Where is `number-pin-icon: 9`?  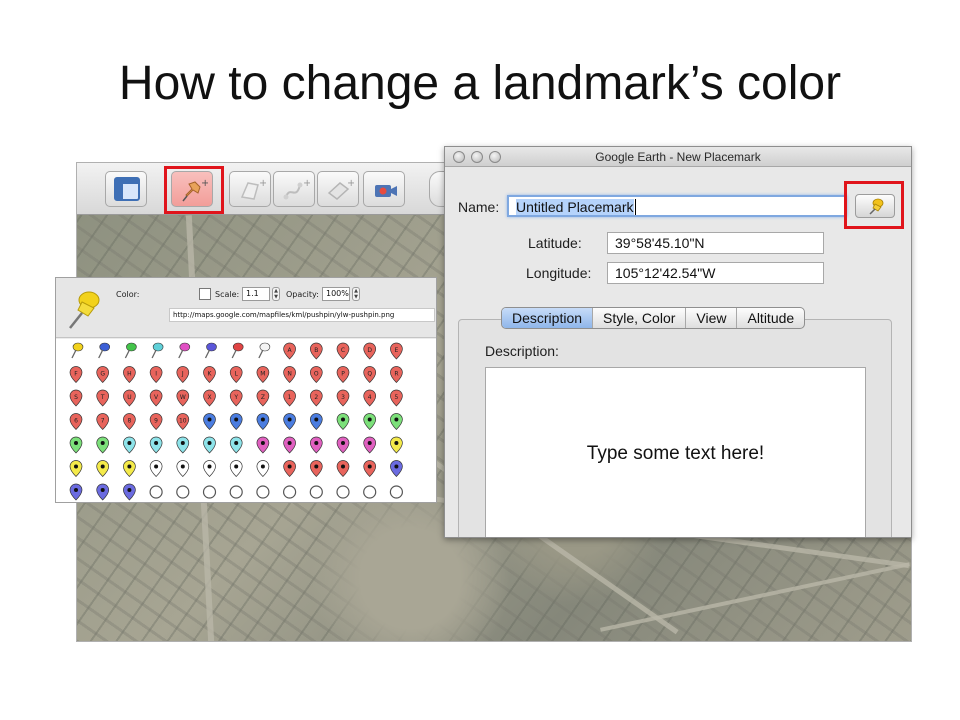
number-pin-icon: 9 is located at coordinates (156, 421).